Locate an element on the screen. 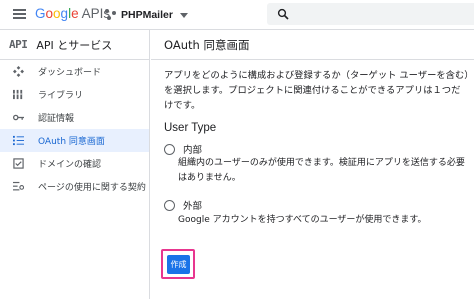  page-title: OAuth 同意画面 is located at coordinates (207, 44).